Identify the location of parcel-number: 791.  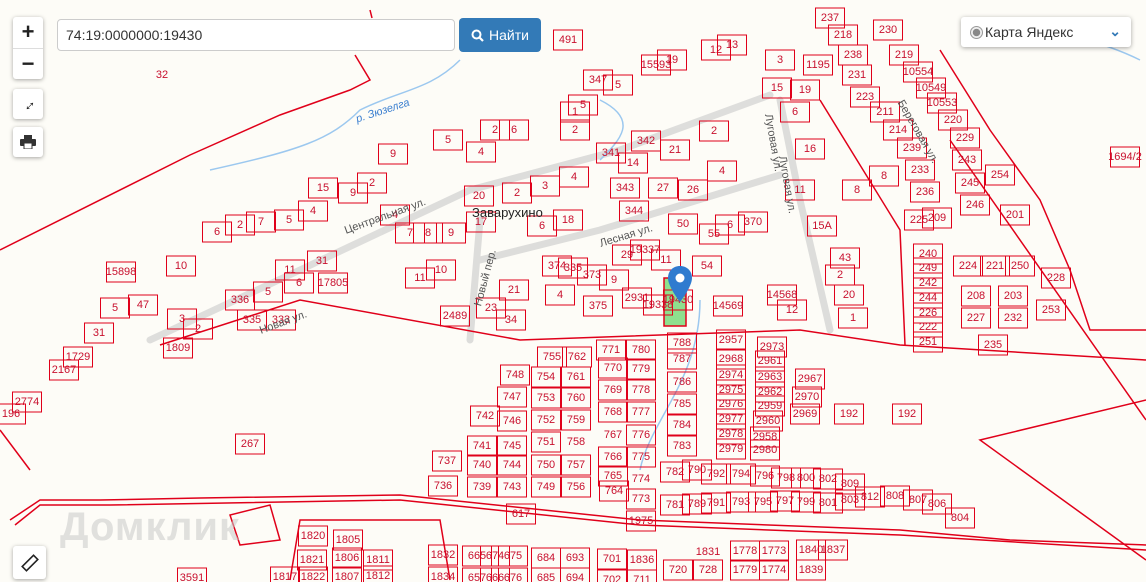
(716, 503).